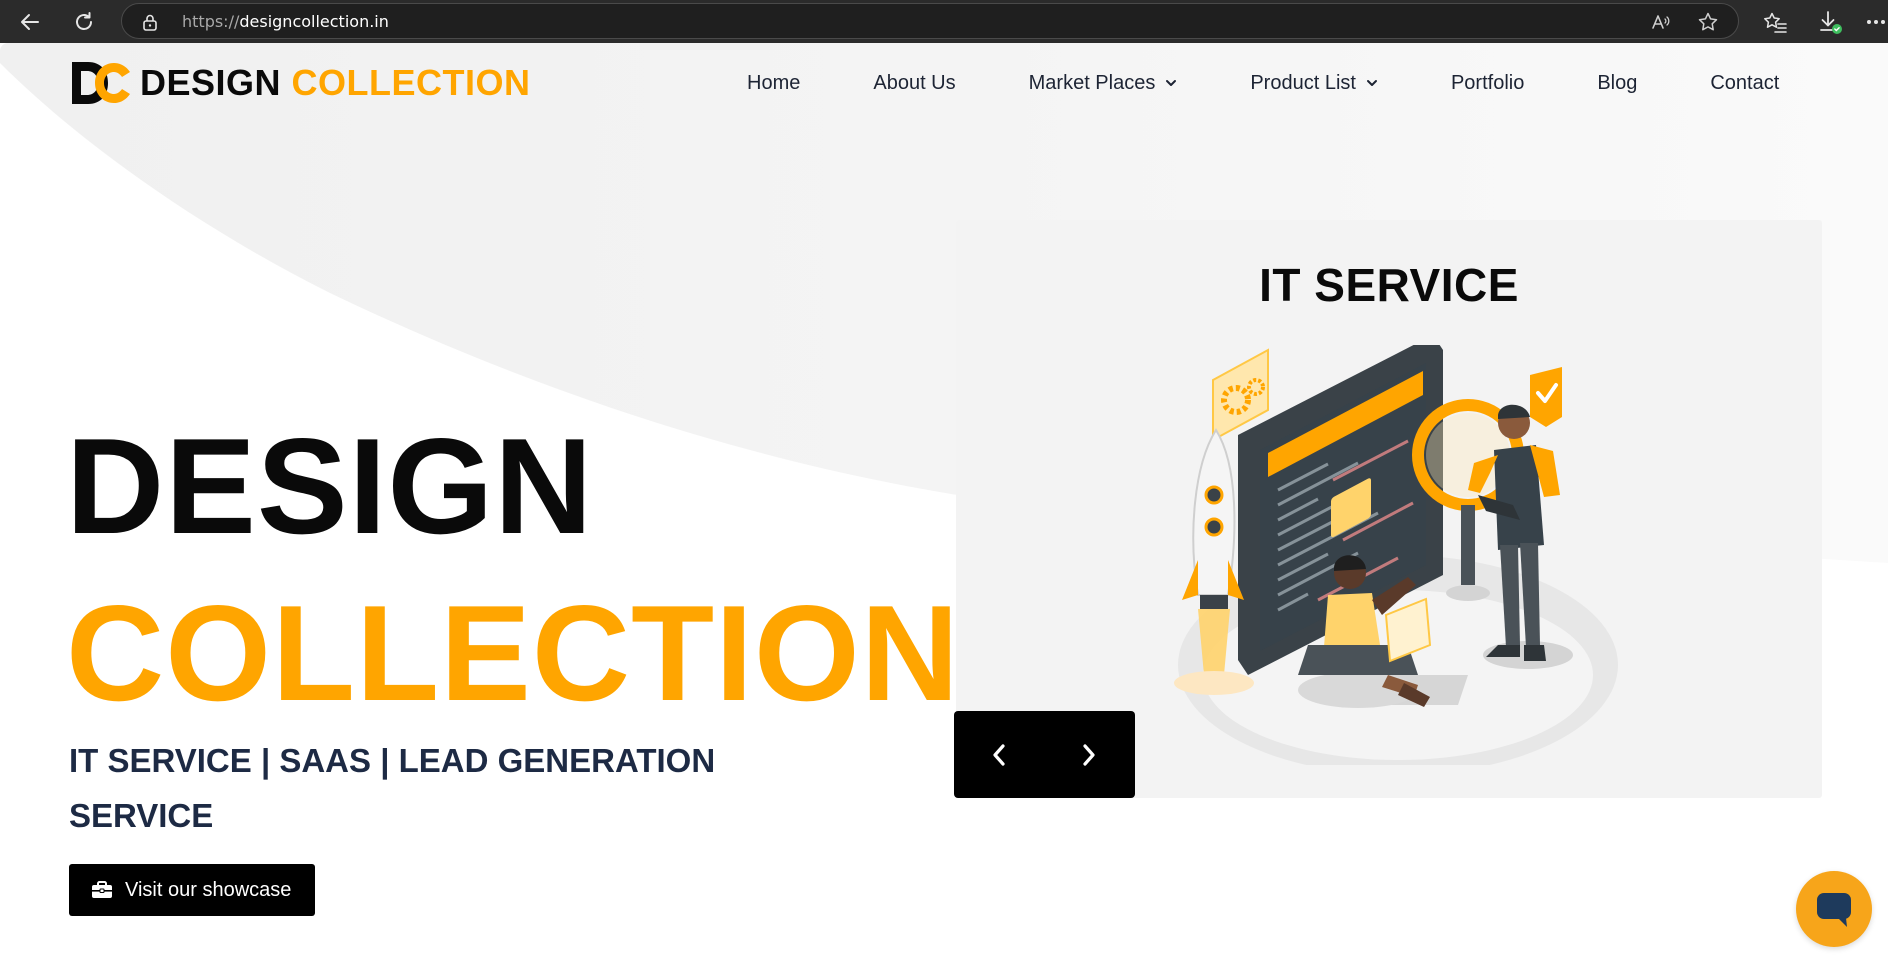  I want to click on logo-word-design: DESIGN, so click(211, 82).